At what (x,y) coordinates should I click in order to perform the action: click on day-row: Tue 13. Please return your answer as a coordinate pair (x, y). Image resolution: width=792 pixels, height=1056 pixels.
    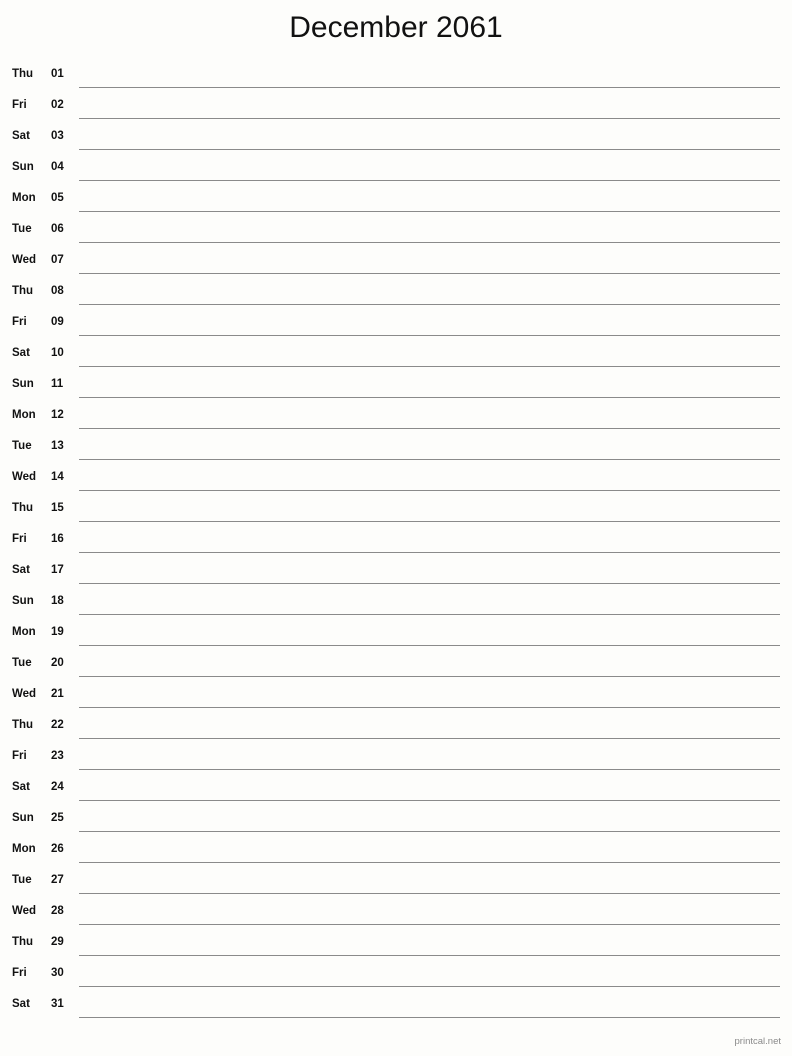
    Looking at the image, I should click on (396, 450).